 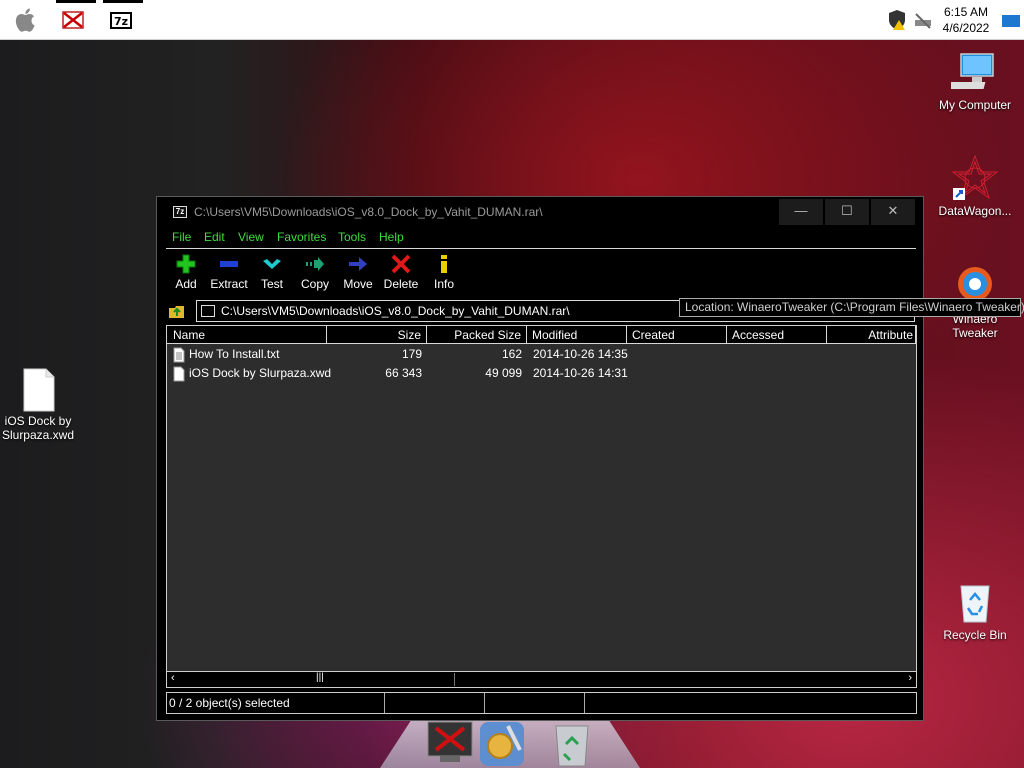 What do you see at coordinates (512, 20) in the screenshot?
I see `top-menu-bar: 7z 6:15 AM 4/6/2022` at bounding box center [512, 20].